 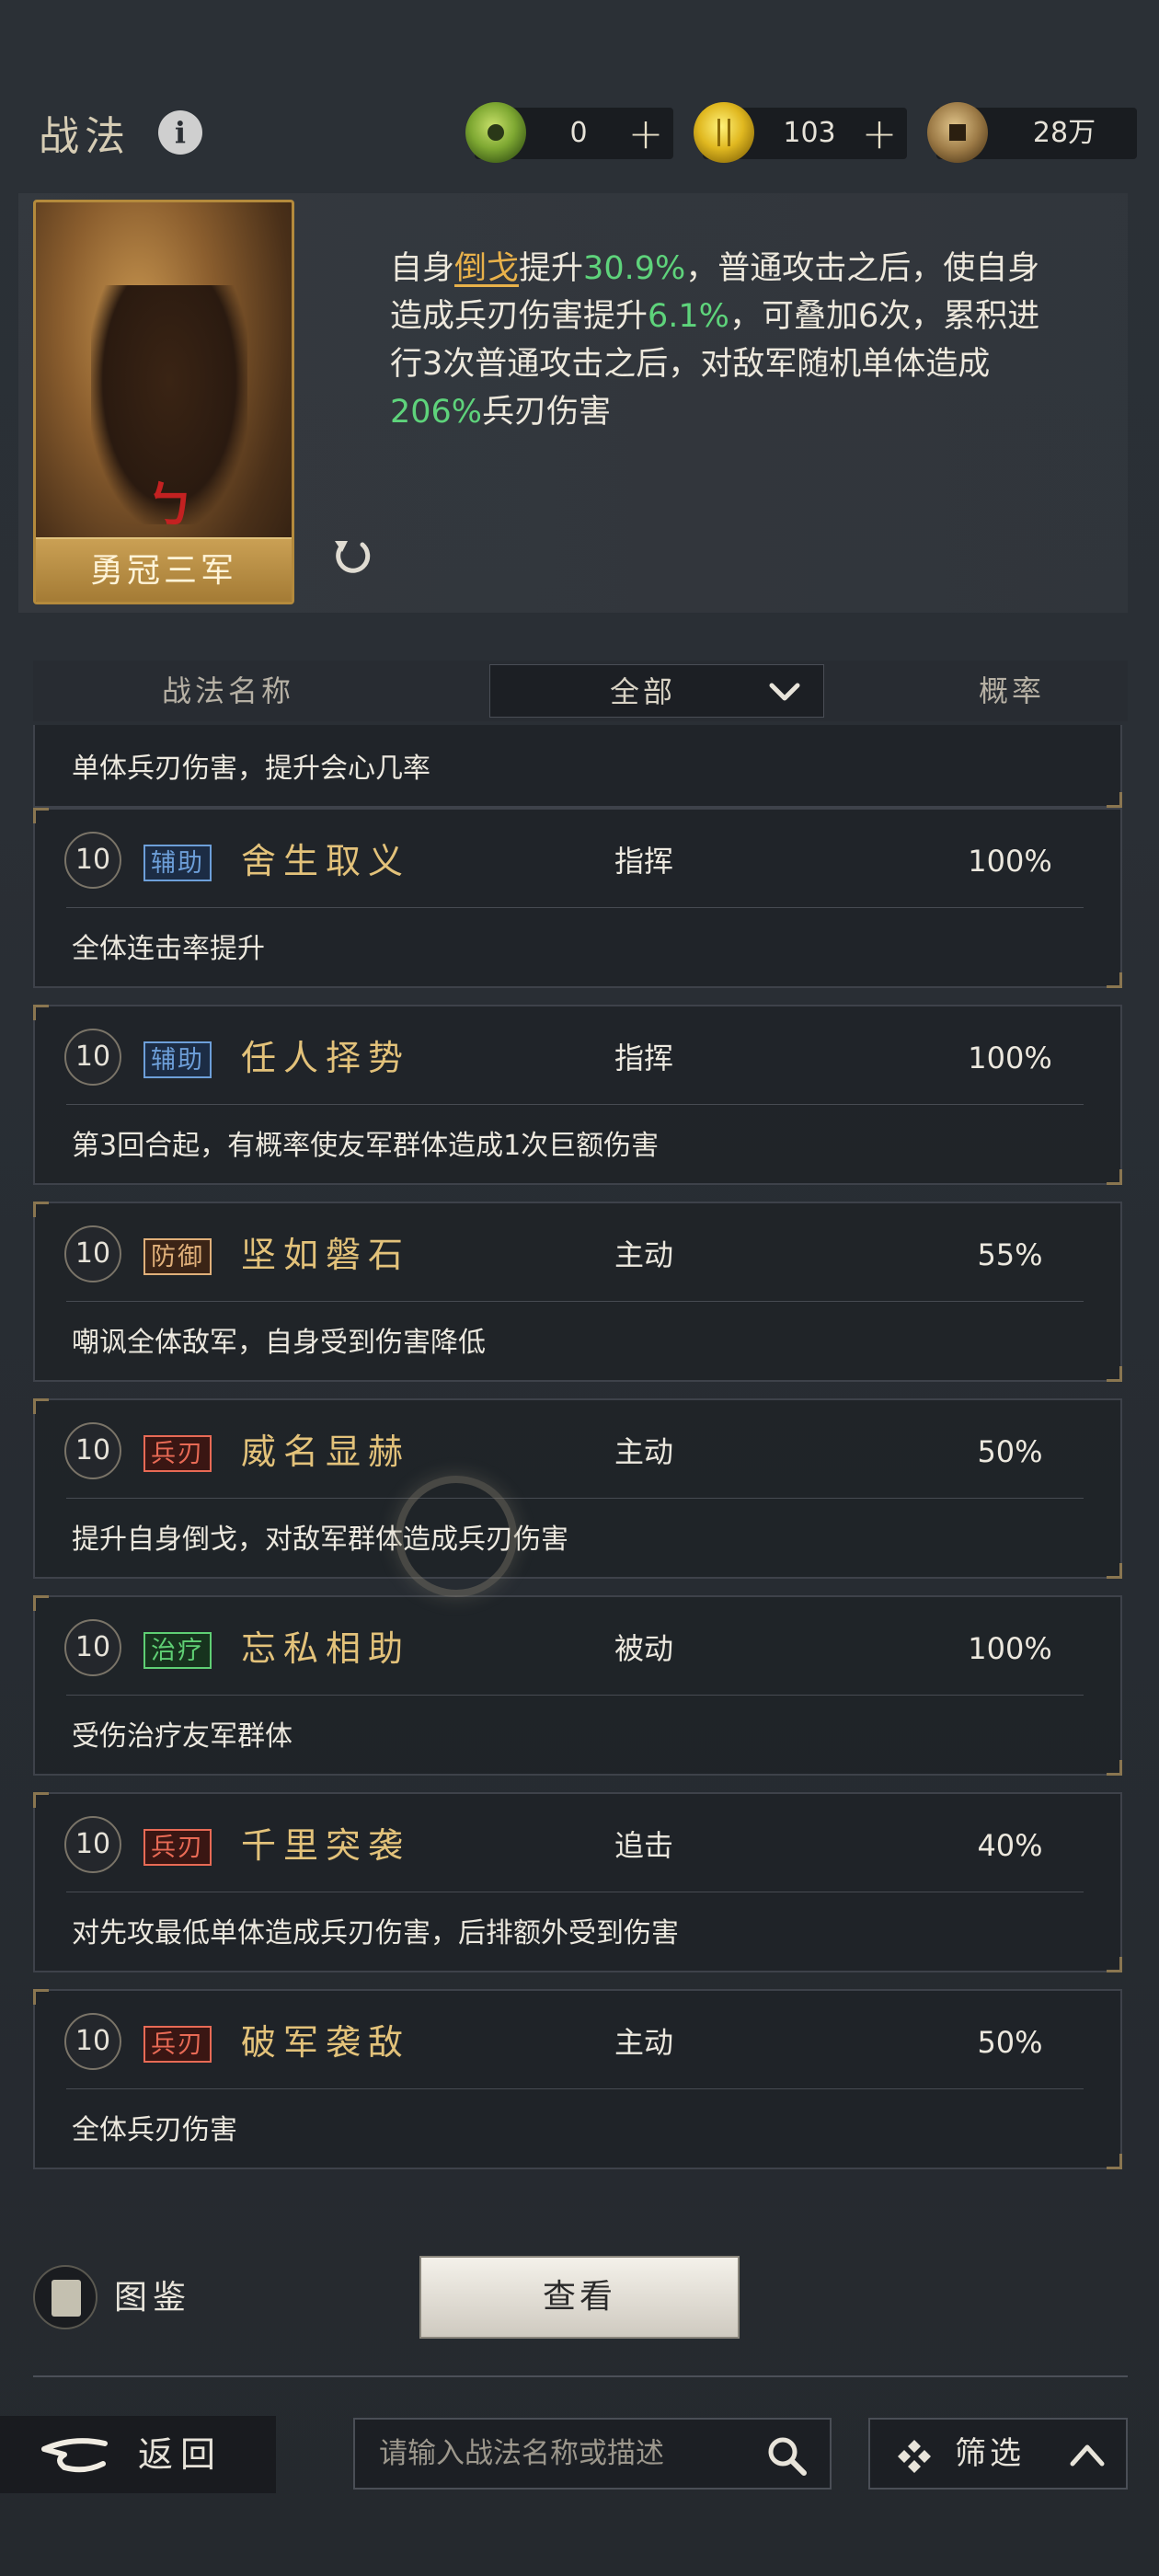 What do you see at coordinates (809, 133) in the screenshot?
I see `gold-amount: 103` at bounding box center [809, 133].